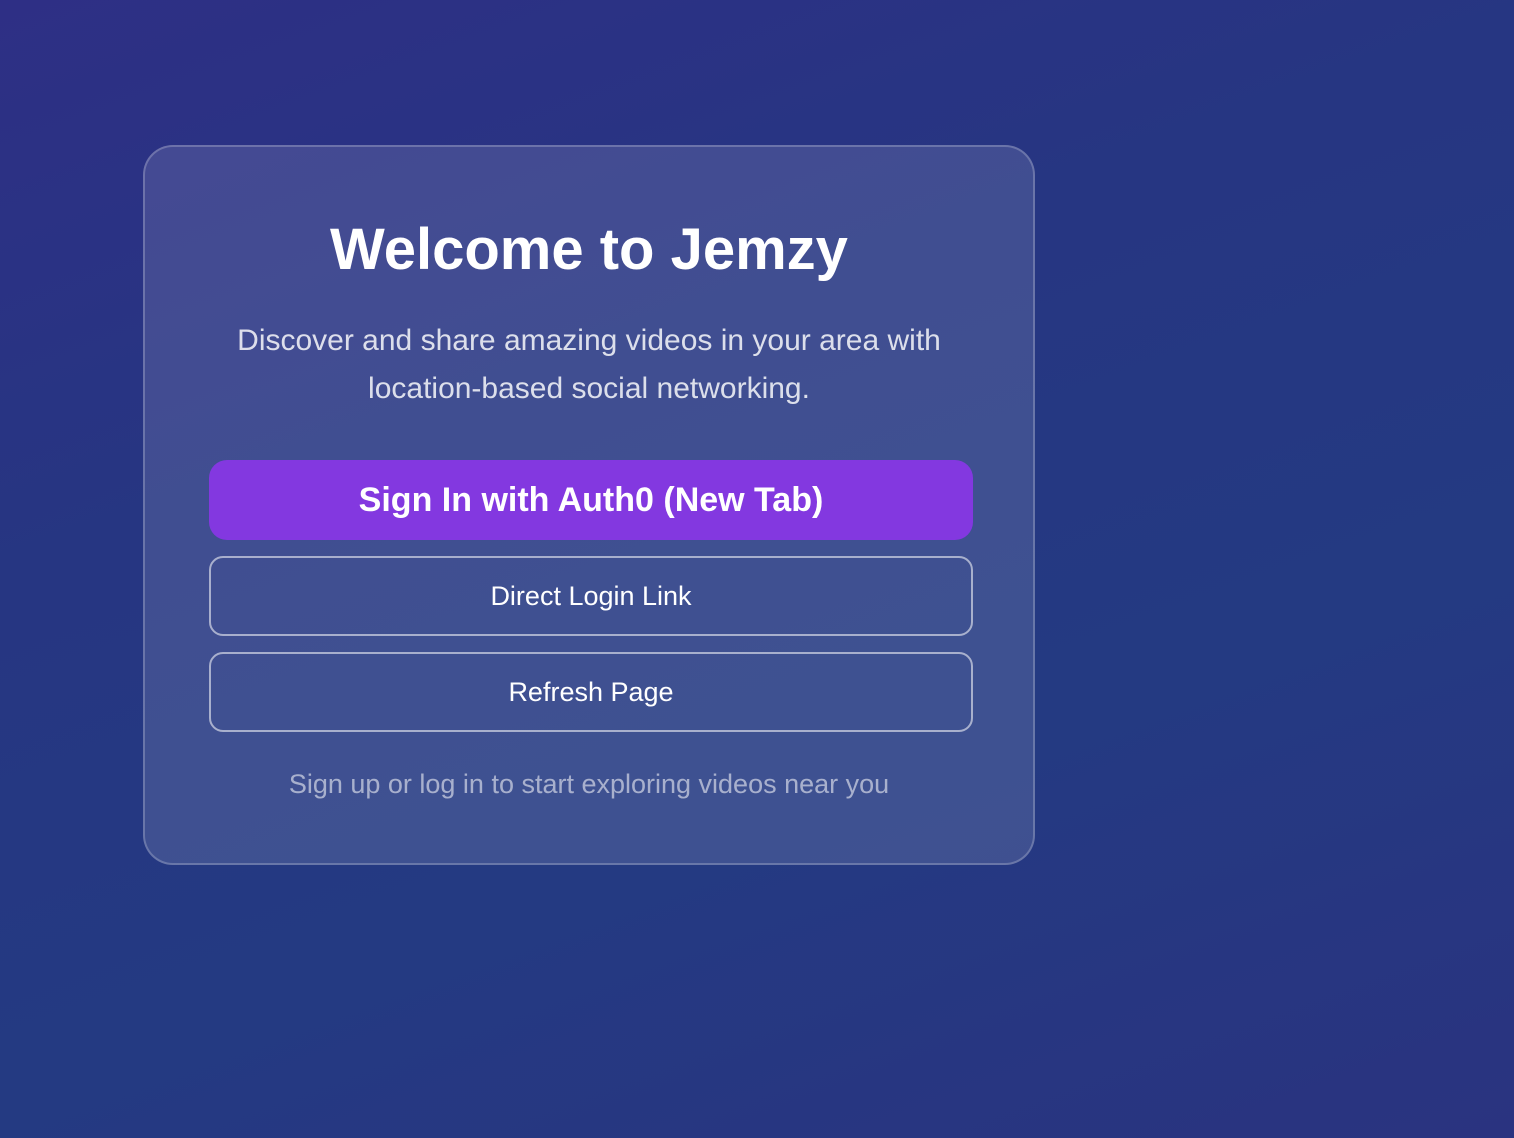  Describe the element at coordinates (591, 692) in the screenshot. I see `refresh-page-button: Refresh Page` at that location.